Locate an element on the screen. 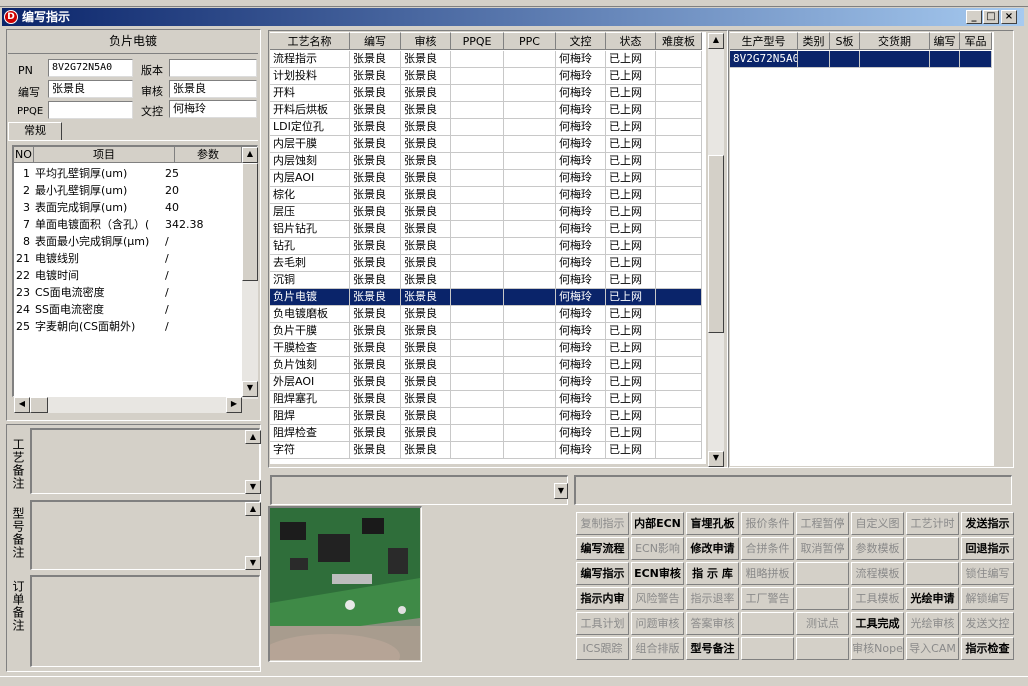 This screenshot has width=1028, height=686. process-row: 负片干膜 张景良 张景良 何梅玲 已上网 is located at coordinates (486, 331).